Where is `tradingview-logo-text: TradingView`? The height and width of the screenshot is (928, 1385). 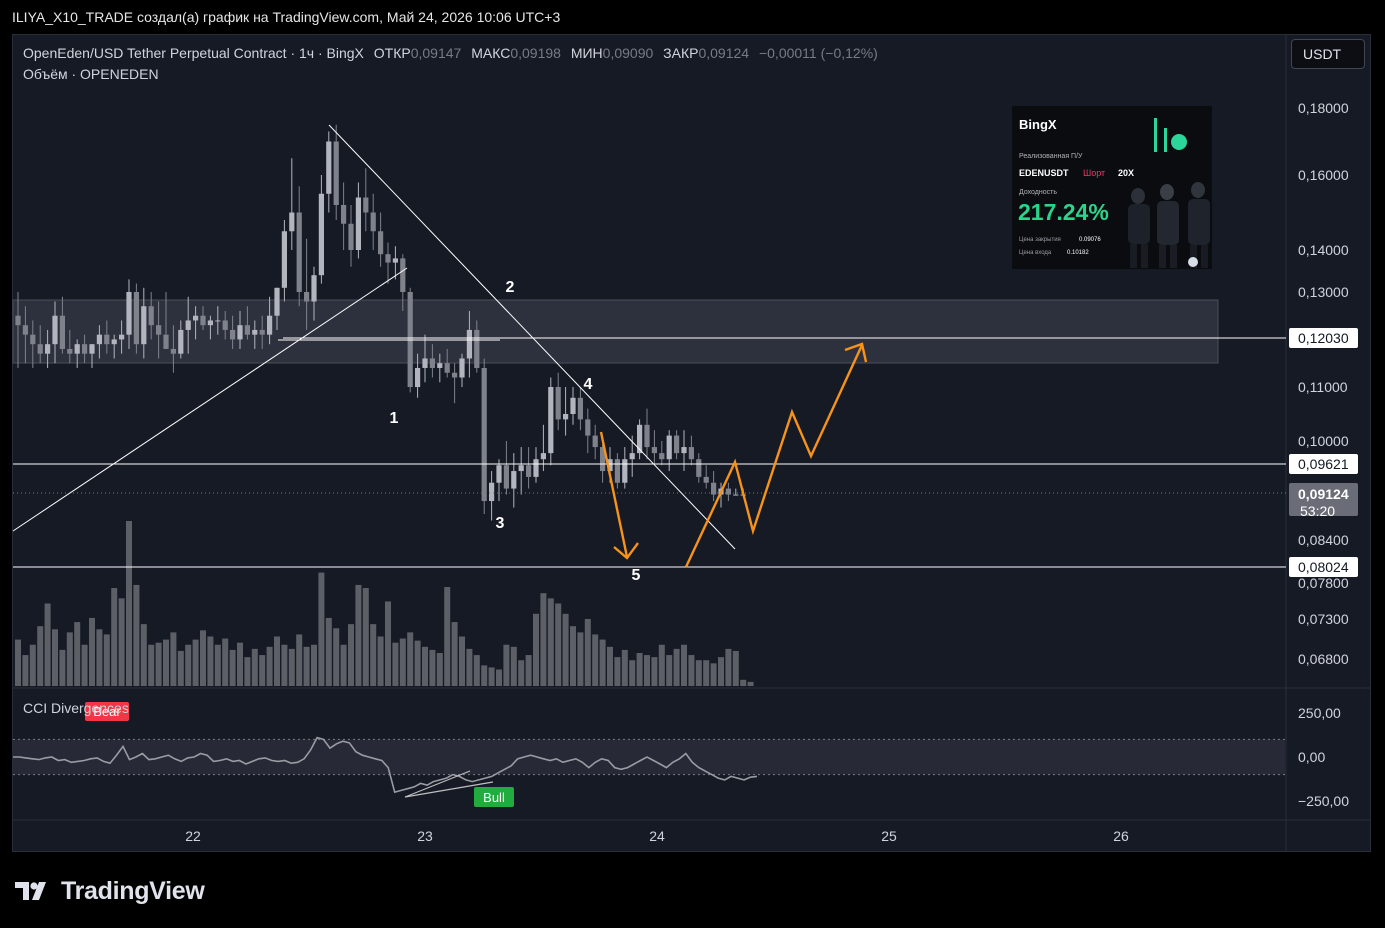 tradingview-logo-text: TradingView is located at coordinates (133, 891).